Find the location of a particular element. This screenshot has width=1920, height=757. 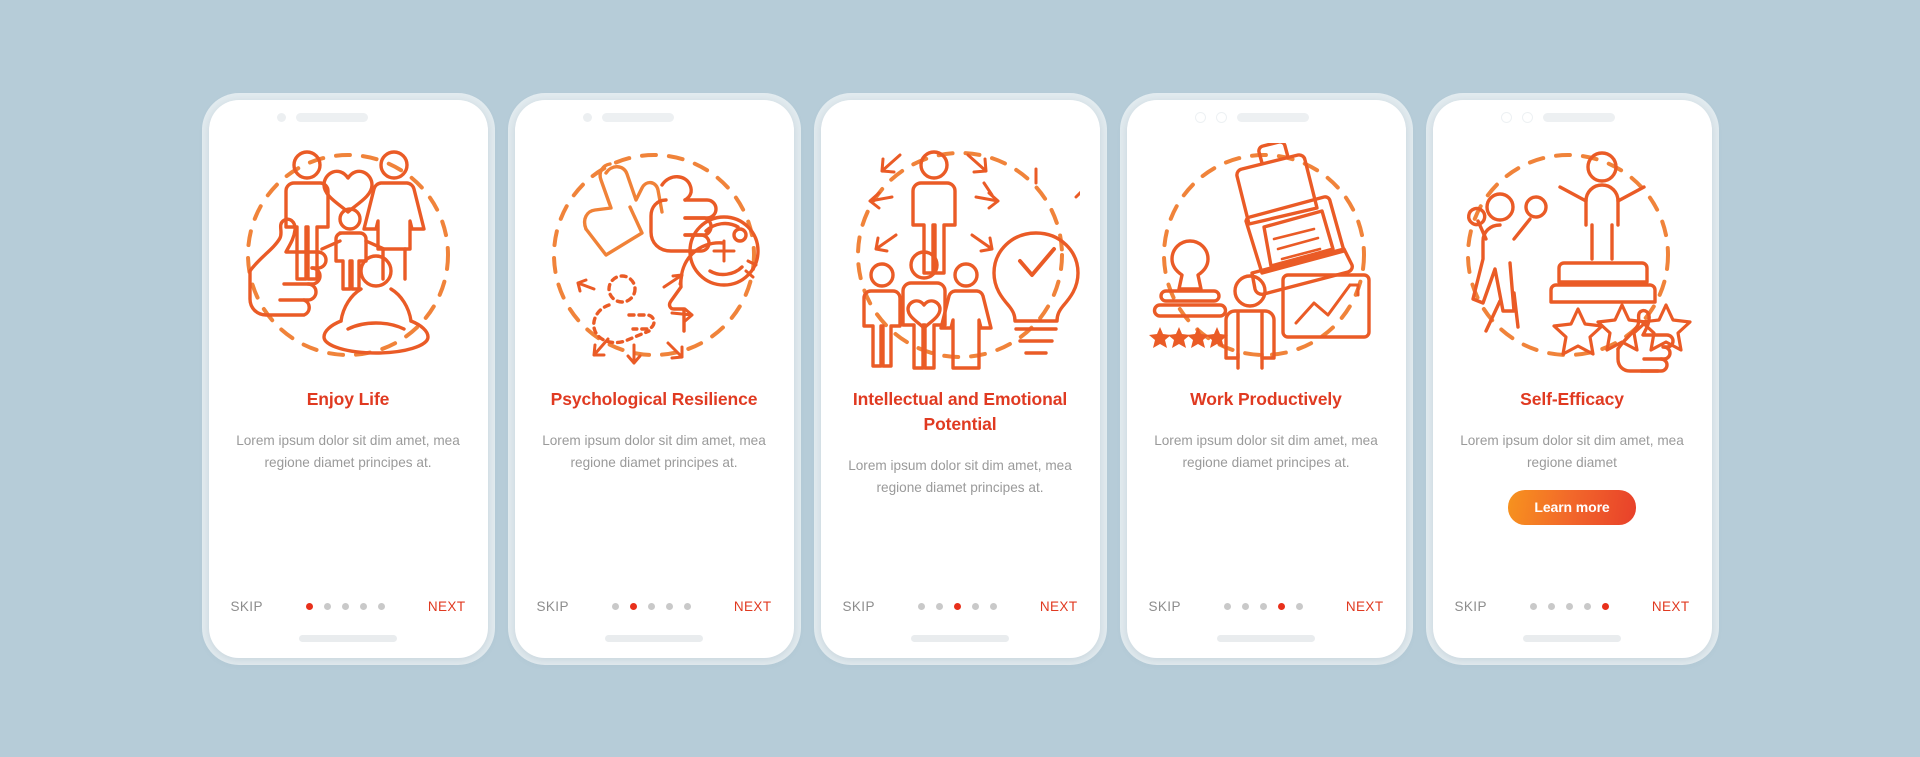

learn-more-area: Learn more is located at coordinates (1572, 507).